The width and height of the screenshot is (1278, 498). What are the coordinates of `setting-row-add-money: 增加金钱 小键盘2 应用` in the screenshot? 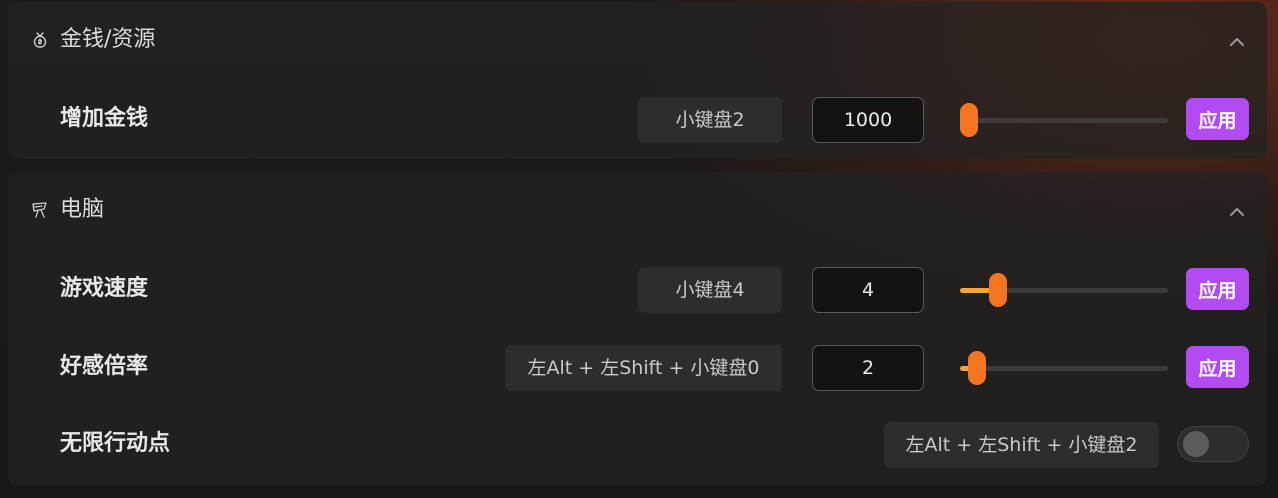 It's located at (637, 119).